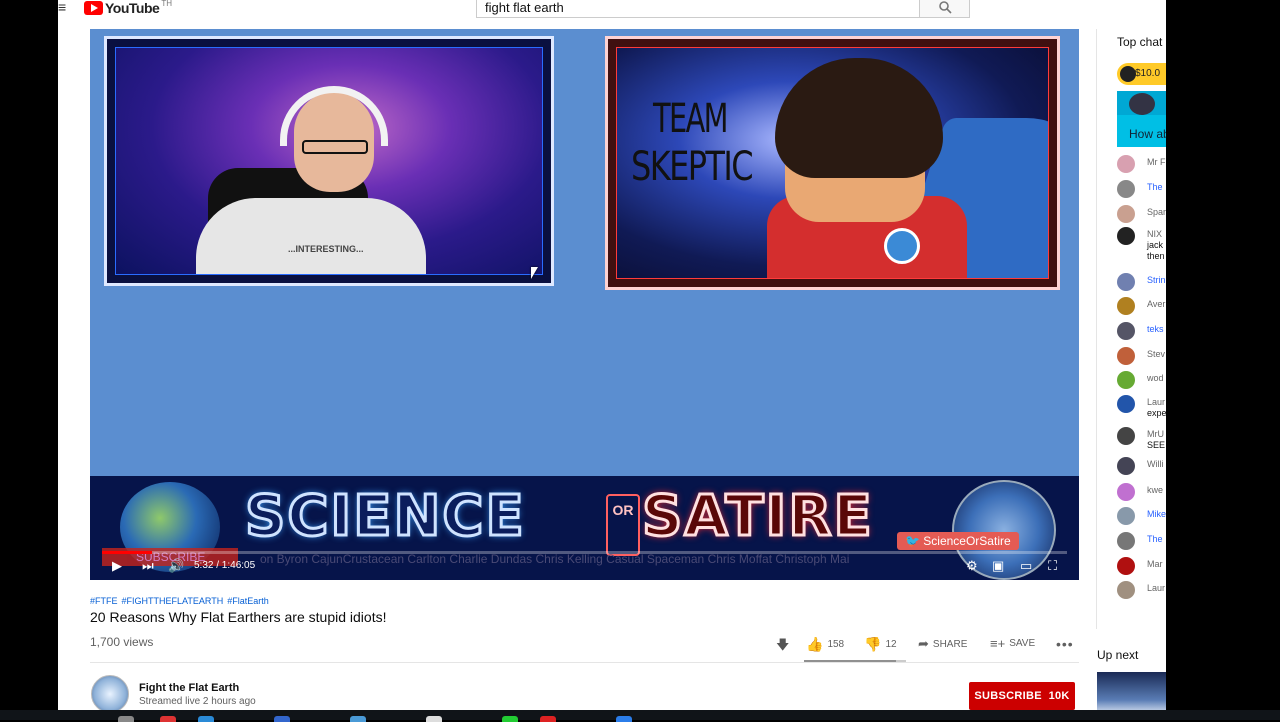 The image size is (1280, 722). Describe the element at coordinates (1155, 564) in the screenshot. I see `chat-author: Mar` at that location.